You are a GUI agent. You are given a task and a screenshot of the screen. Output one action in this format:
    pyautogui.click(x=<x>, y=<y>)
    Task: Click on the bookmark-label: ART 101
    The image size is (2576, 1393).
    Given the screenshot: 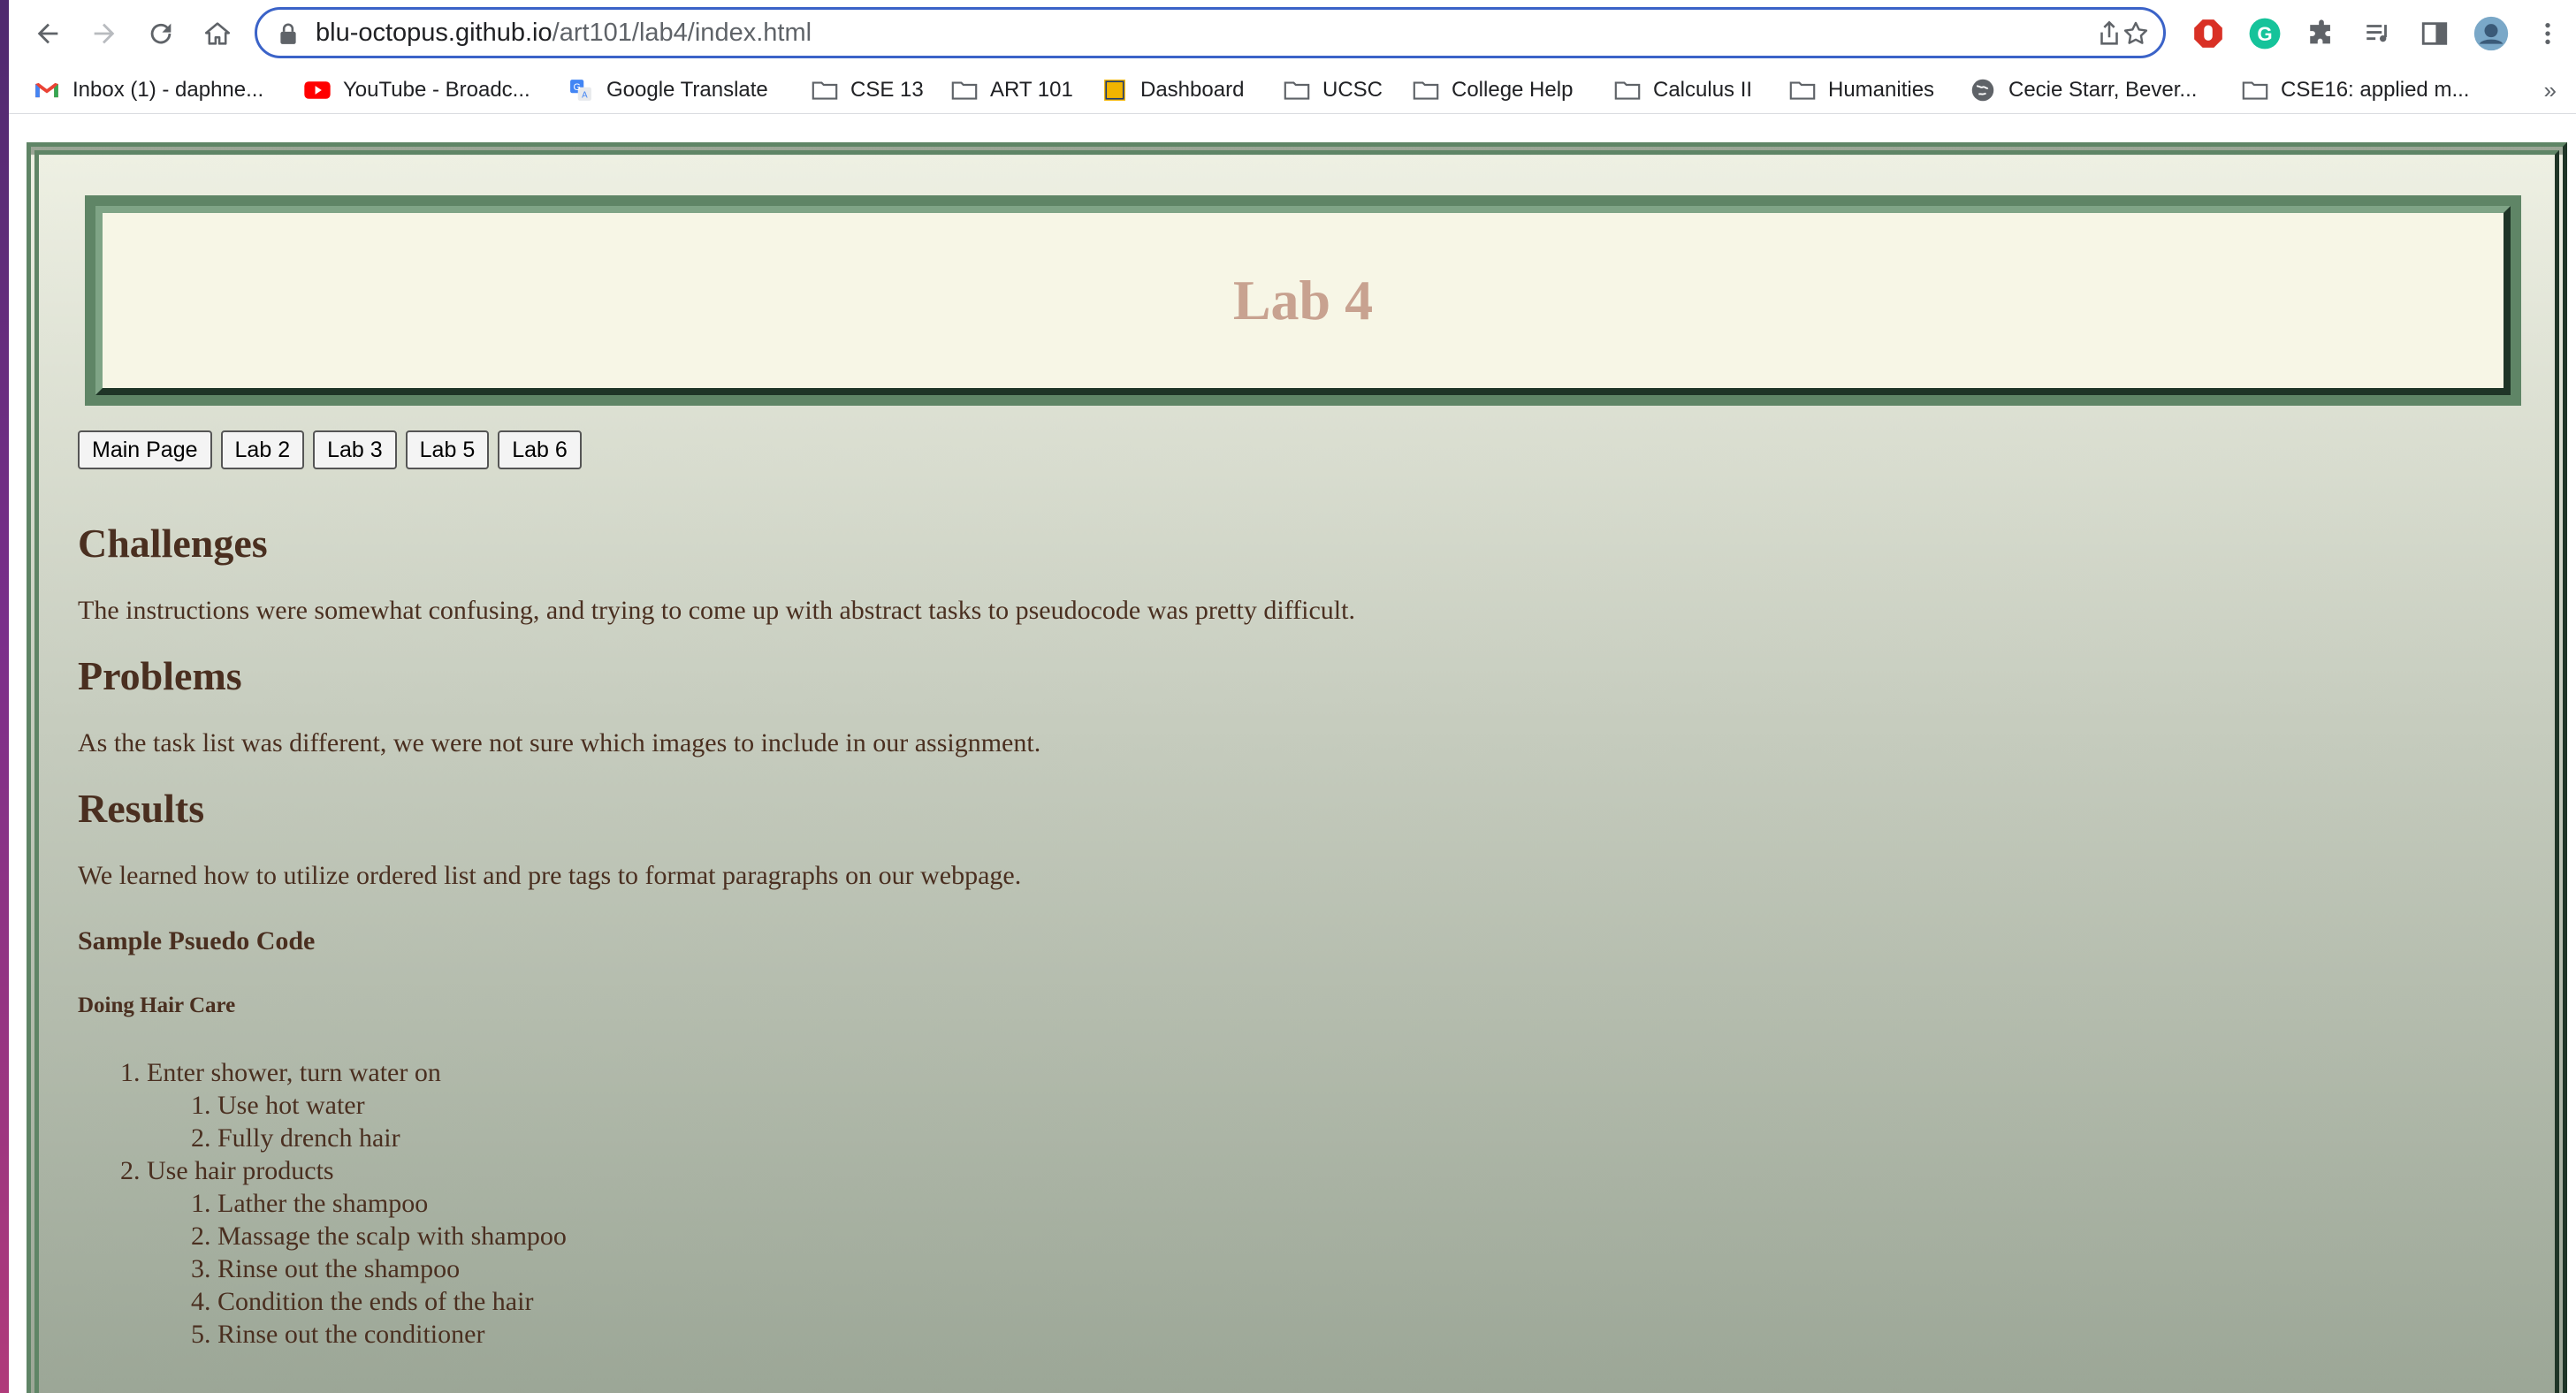 What is the action you would take?
    pyautogui.click(x=1031, y=90)
    